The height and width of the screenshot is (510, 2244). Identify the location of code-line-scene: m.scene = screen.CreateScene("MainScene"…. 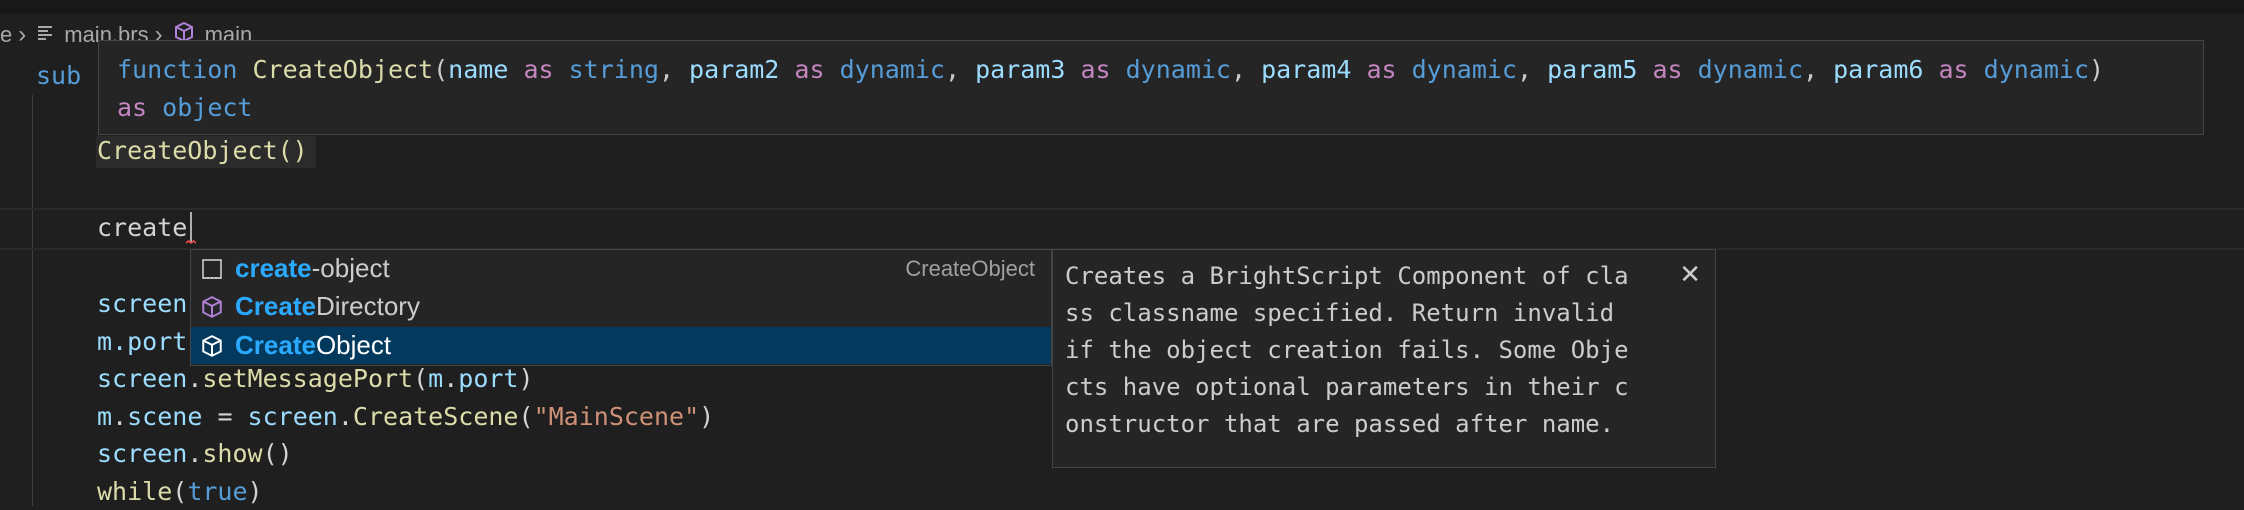
(405, 417).